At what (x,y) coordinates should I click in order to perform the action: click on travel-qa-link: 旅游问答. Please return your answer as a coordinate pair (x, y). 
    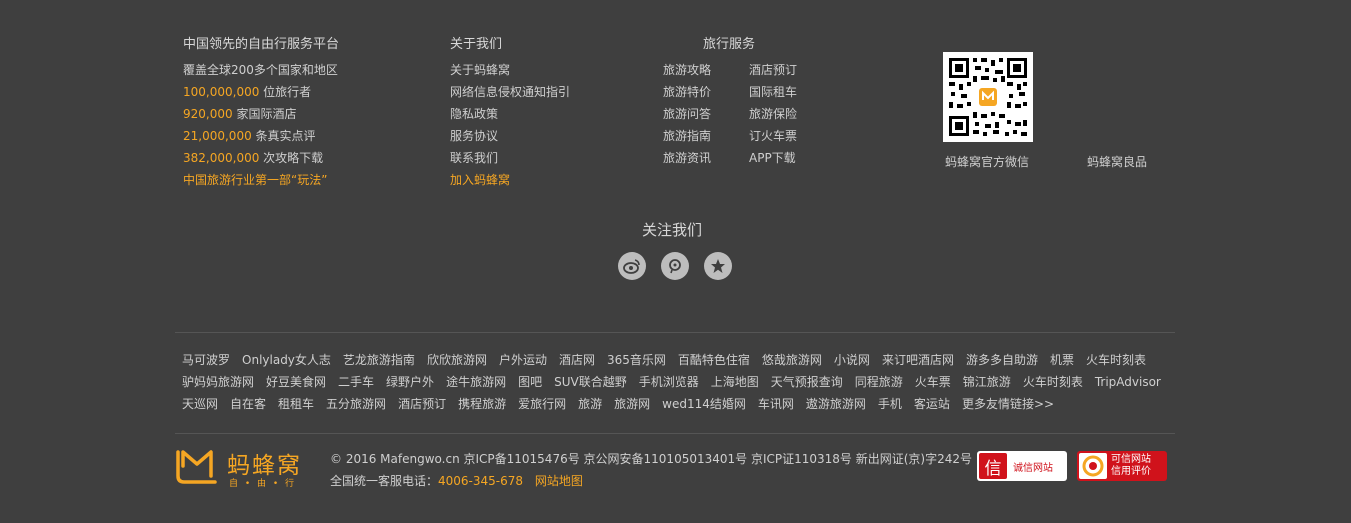
    Looking at the image, I should click on (706, 114).